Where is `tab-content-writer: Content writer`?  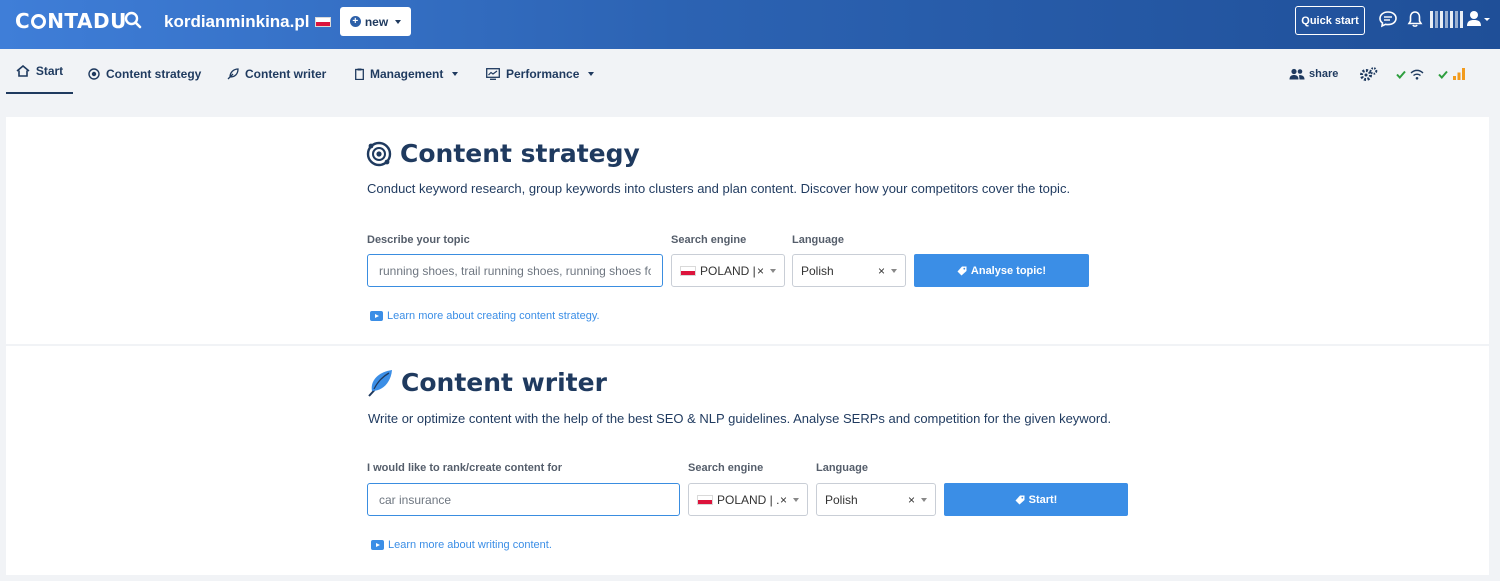 tab-content-writer: Content writer is located at coordinates (276, 74).